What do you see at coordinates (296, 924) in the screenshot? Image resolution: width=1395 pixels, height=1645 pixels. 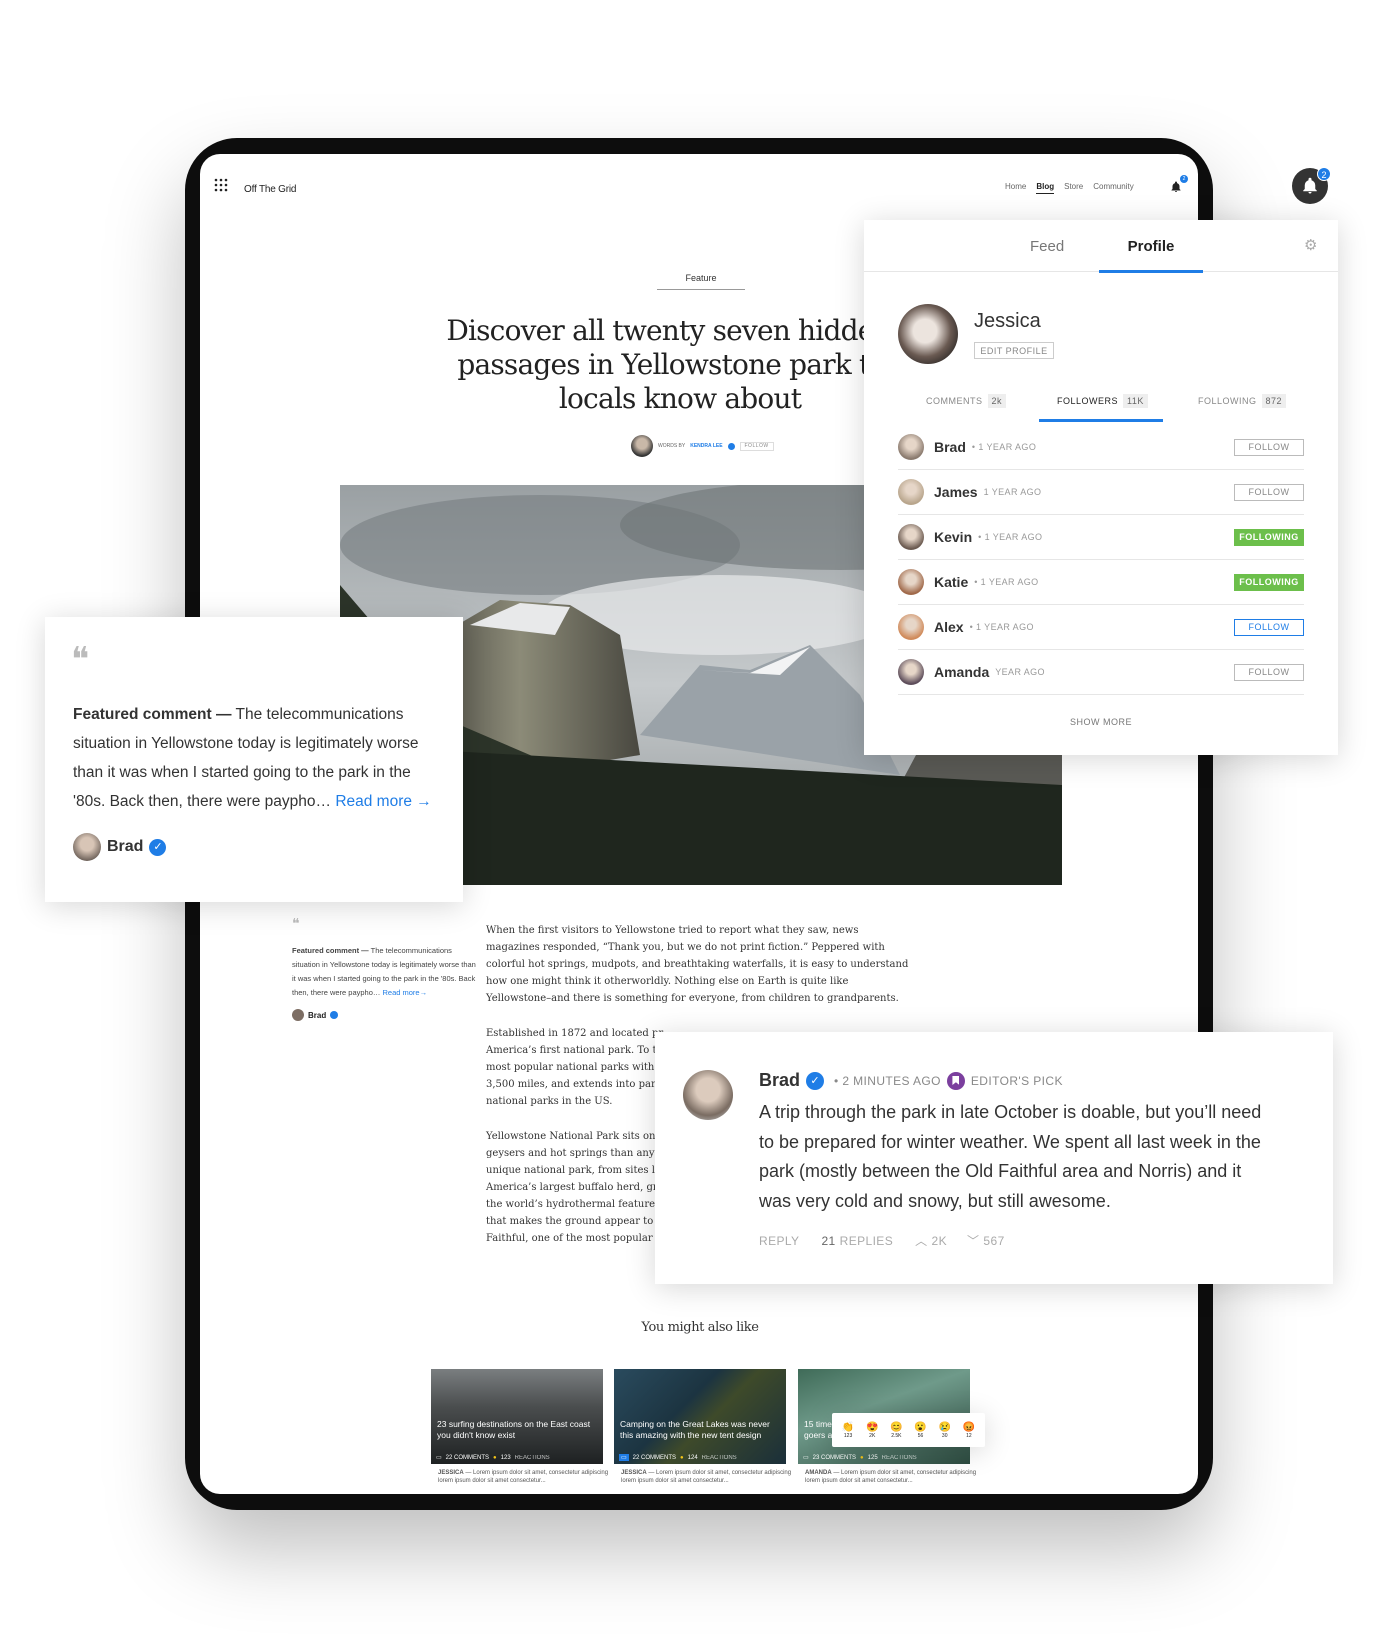 I see `small-quote-icon: ❝` at bounding box center [296, 924].